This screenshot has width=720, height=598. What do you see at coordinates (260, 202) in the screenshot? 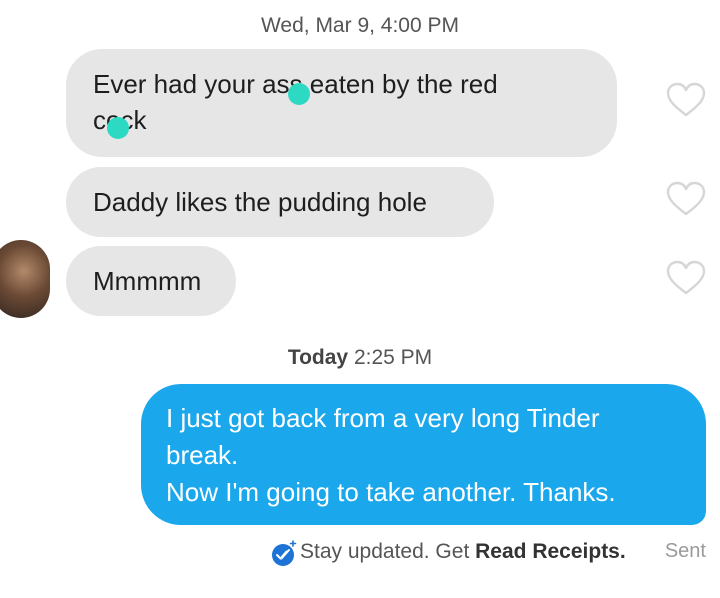
I see `message-text: Daddy likes the pudding hole` at bounding box center [260, 202].